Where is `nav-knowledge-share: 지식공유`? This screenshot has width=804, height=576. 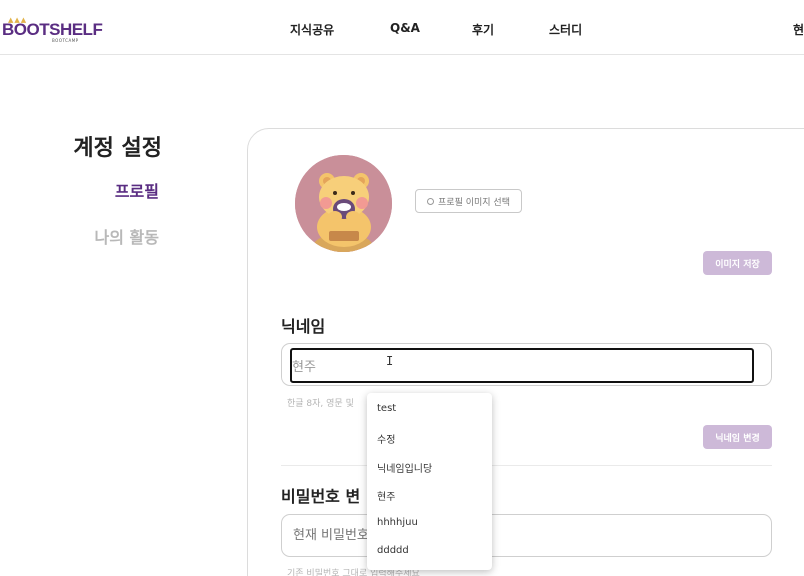 nav-knowledge-share: 지식공유 is located at coordinates (312, 29).